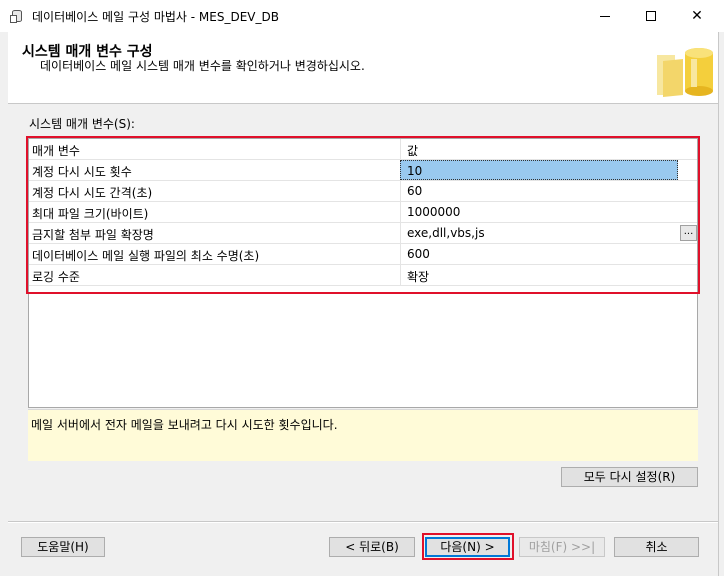 This screenshot has height=576, width=724. I want to click on table-row: 최대 파일 크기(바이트) 1000000, so click(363, 212).